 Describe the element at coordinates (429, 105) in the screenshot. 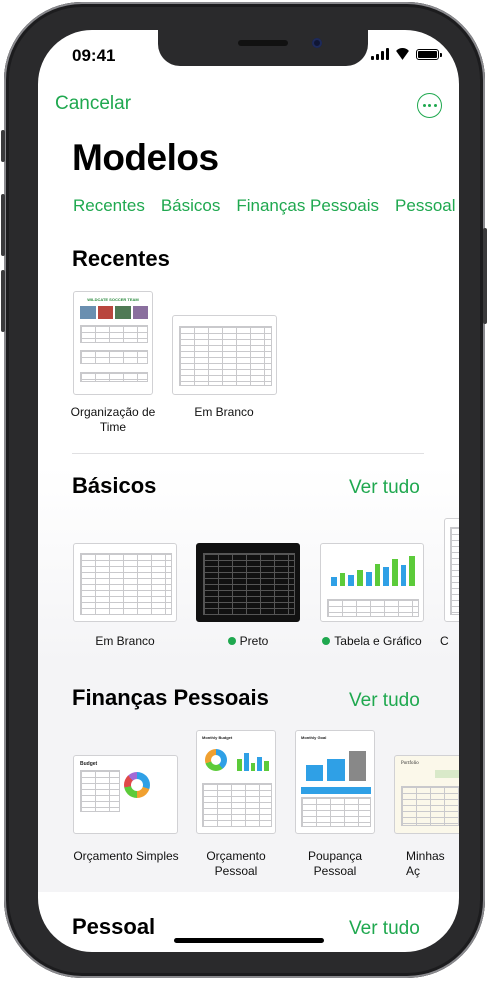

I see `ellipsis-circle-icon` at that location.